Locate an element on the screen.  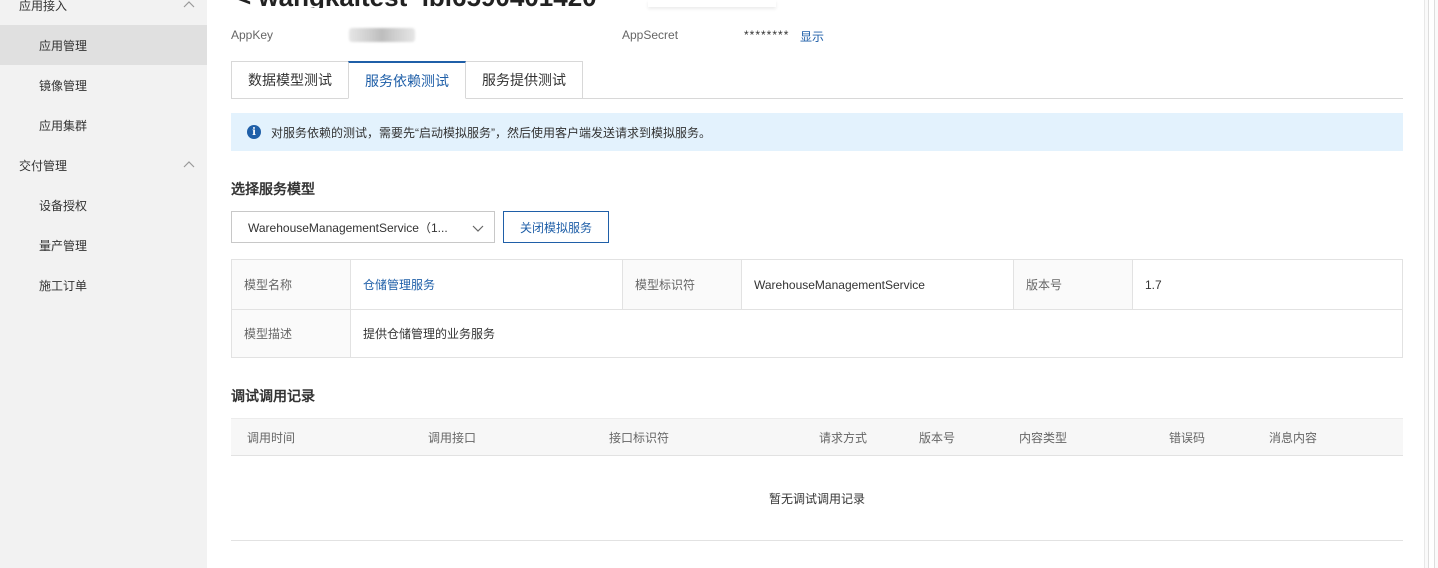
col-interface-identifier: 接口标识符 is located at coordinates (639, 437).